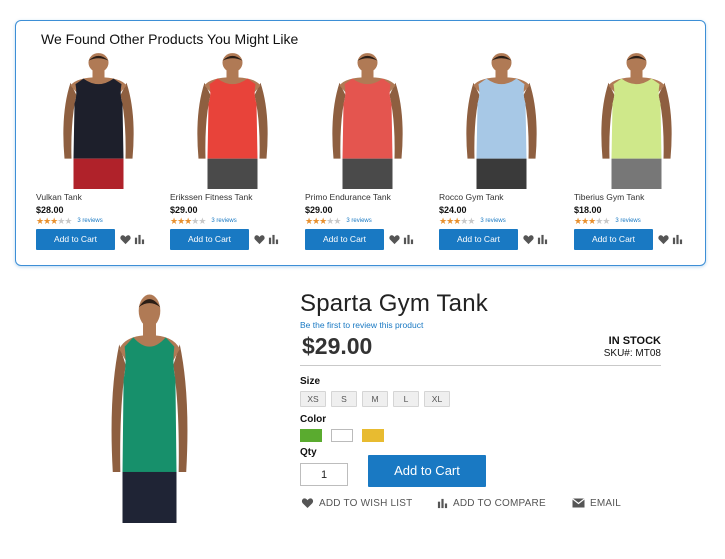 The height and width of the screenshot is (559, 725). I want to click on color-swatch-yellow, so click(373, 435).